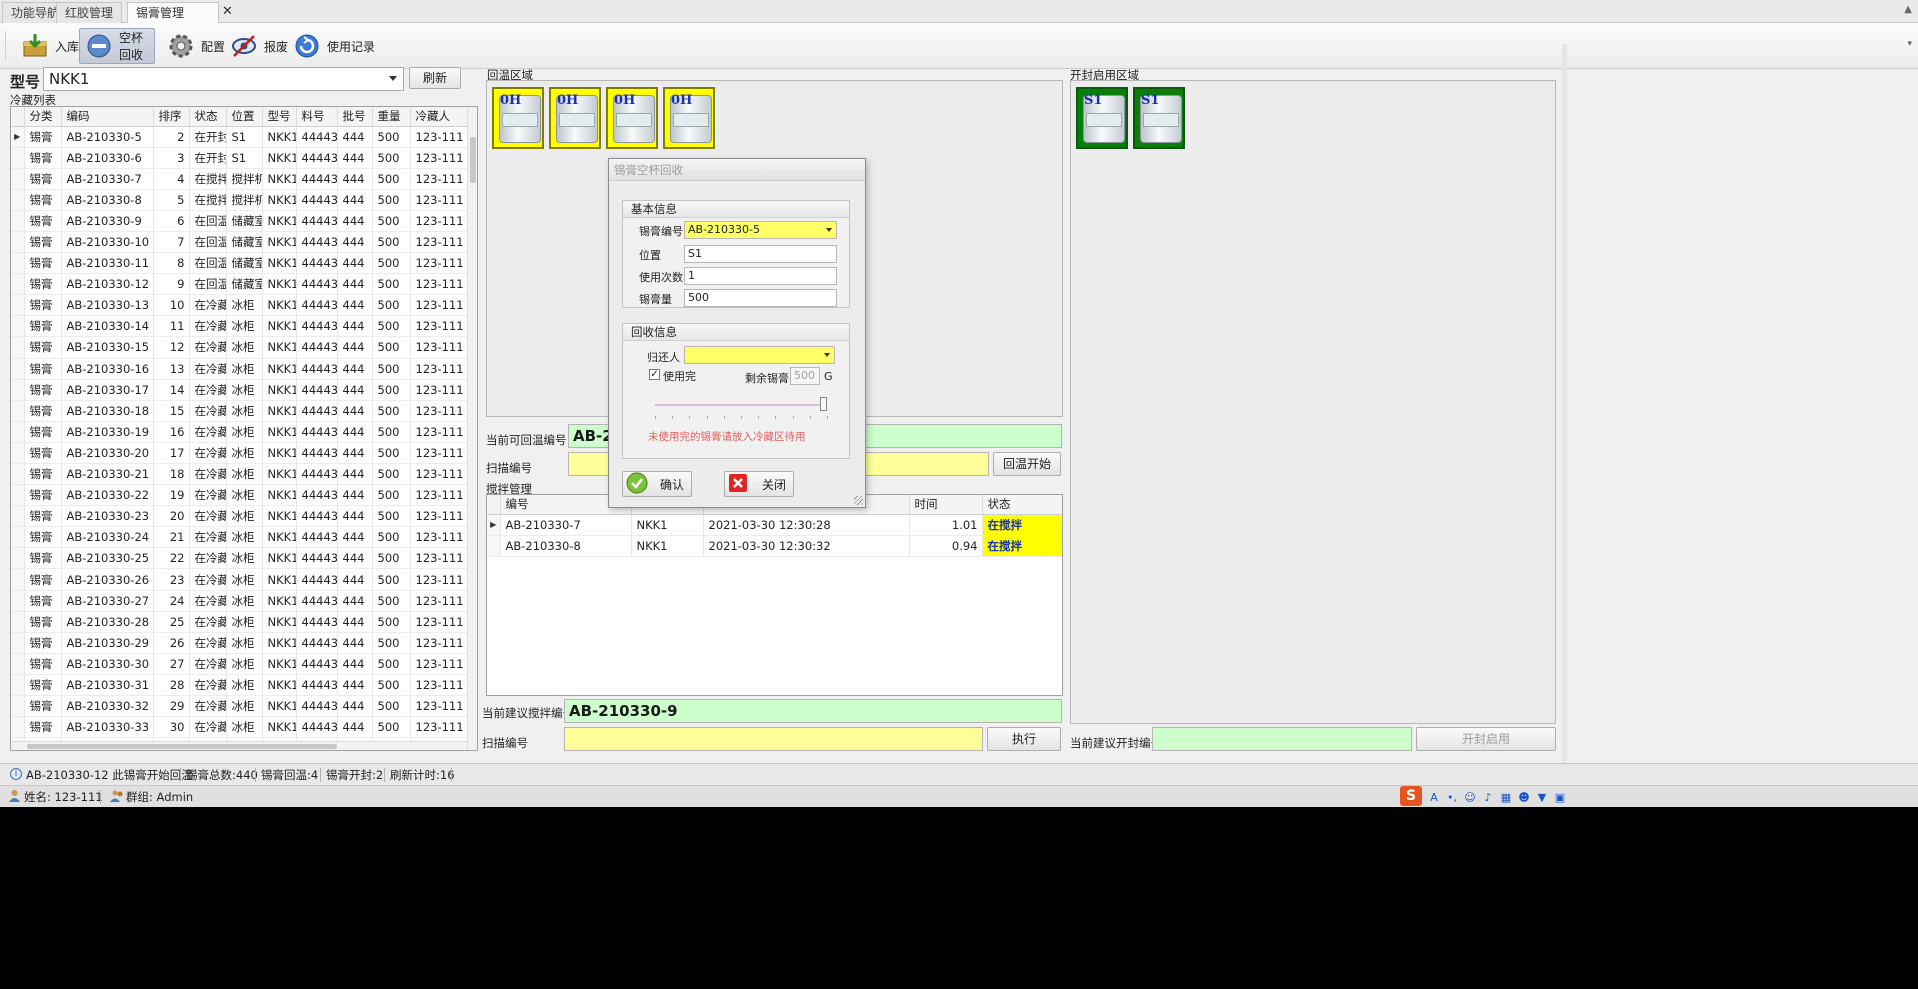  Describe the element at coordinates (244, 117) in the screenshot. I see `column-header: 位置` at that location.